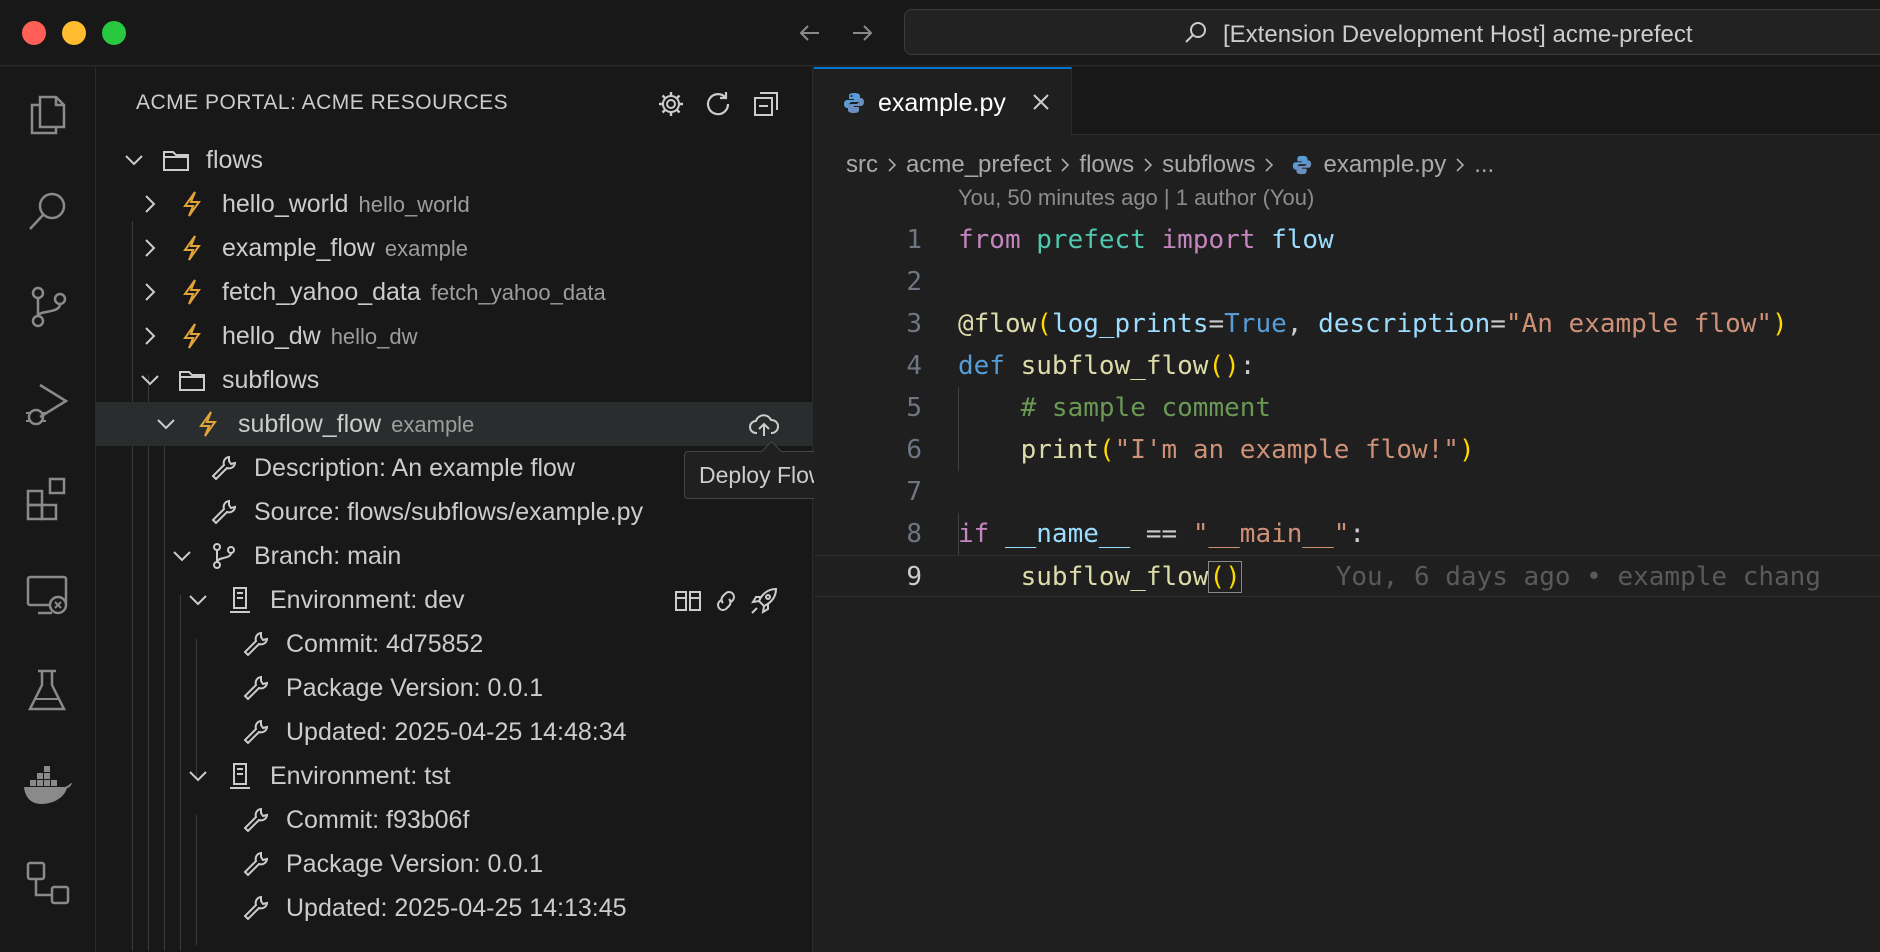 This screenshot has width=1880, height=952. I want to click on flow-name: hello_dw, so click(271, 336).